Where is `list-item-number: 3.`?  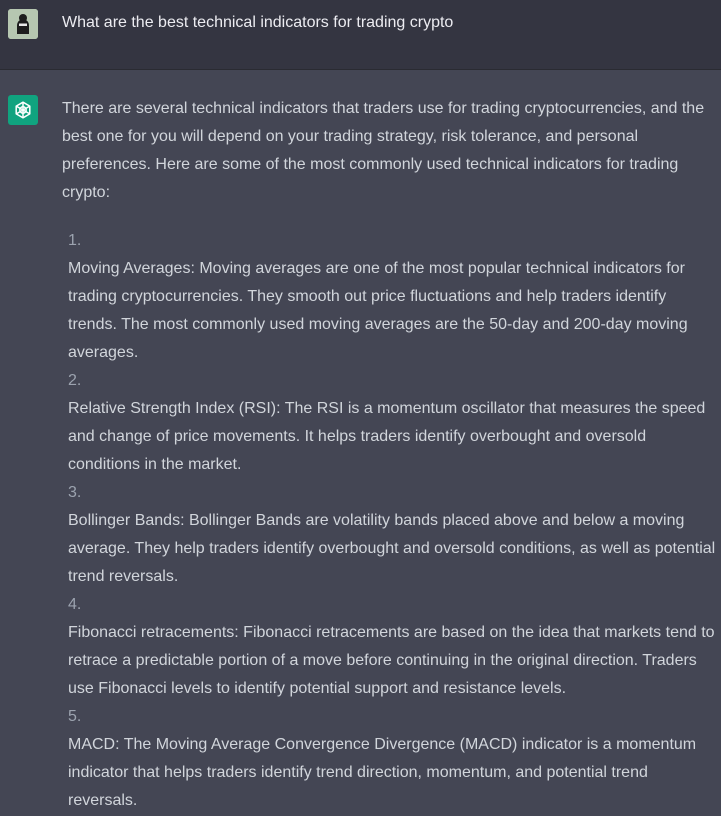
list-item-number: 3. is located at coordinates (75, 492).